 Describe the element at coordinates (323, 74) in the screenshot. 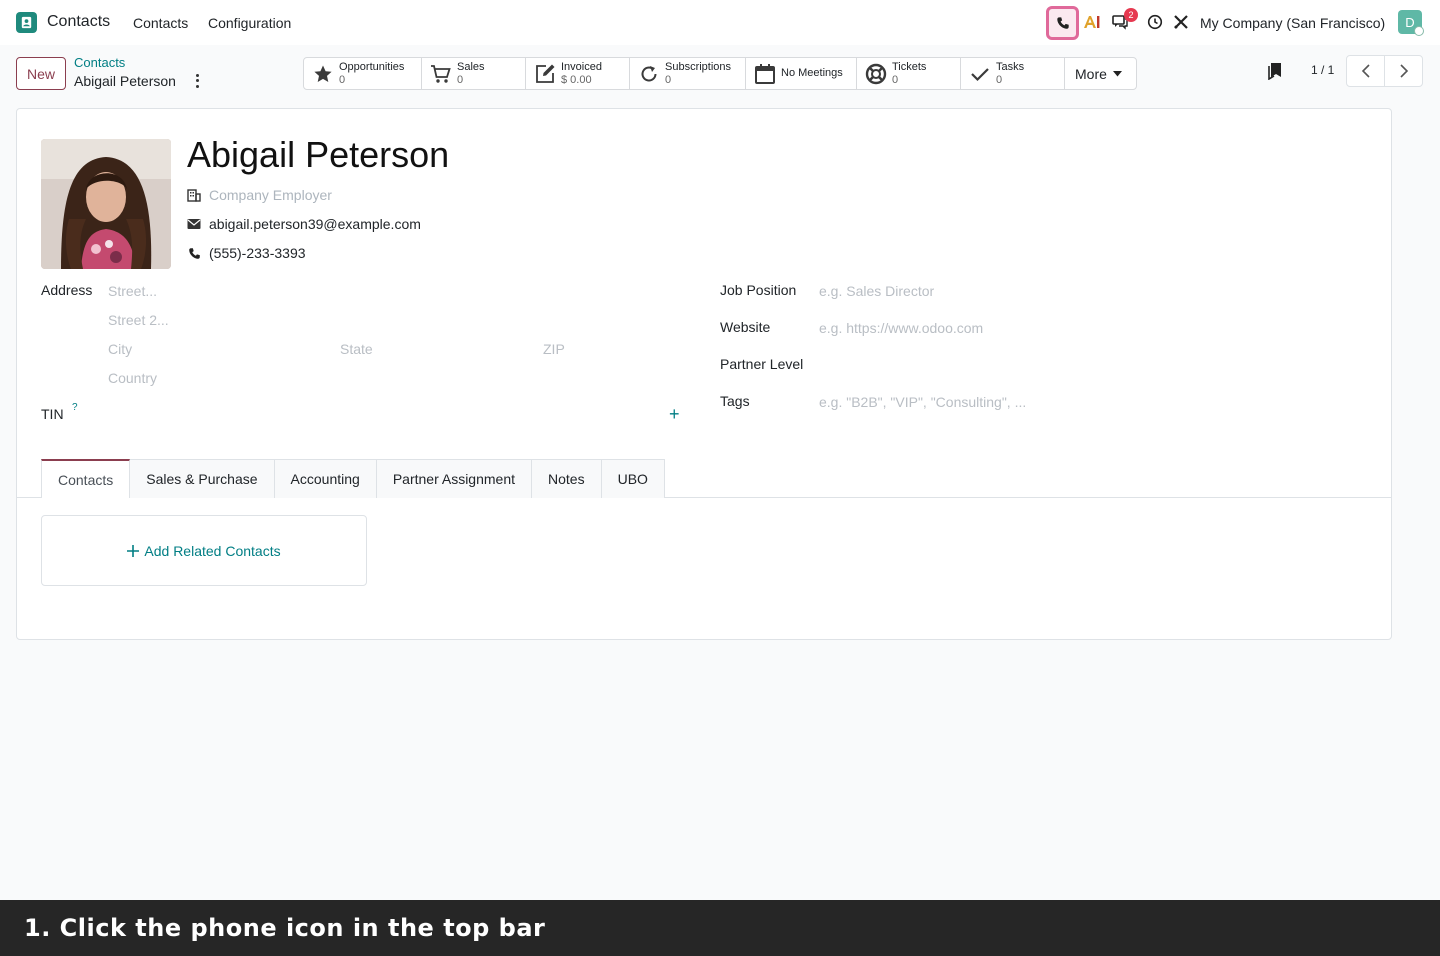

I see `star-icon` at that location.